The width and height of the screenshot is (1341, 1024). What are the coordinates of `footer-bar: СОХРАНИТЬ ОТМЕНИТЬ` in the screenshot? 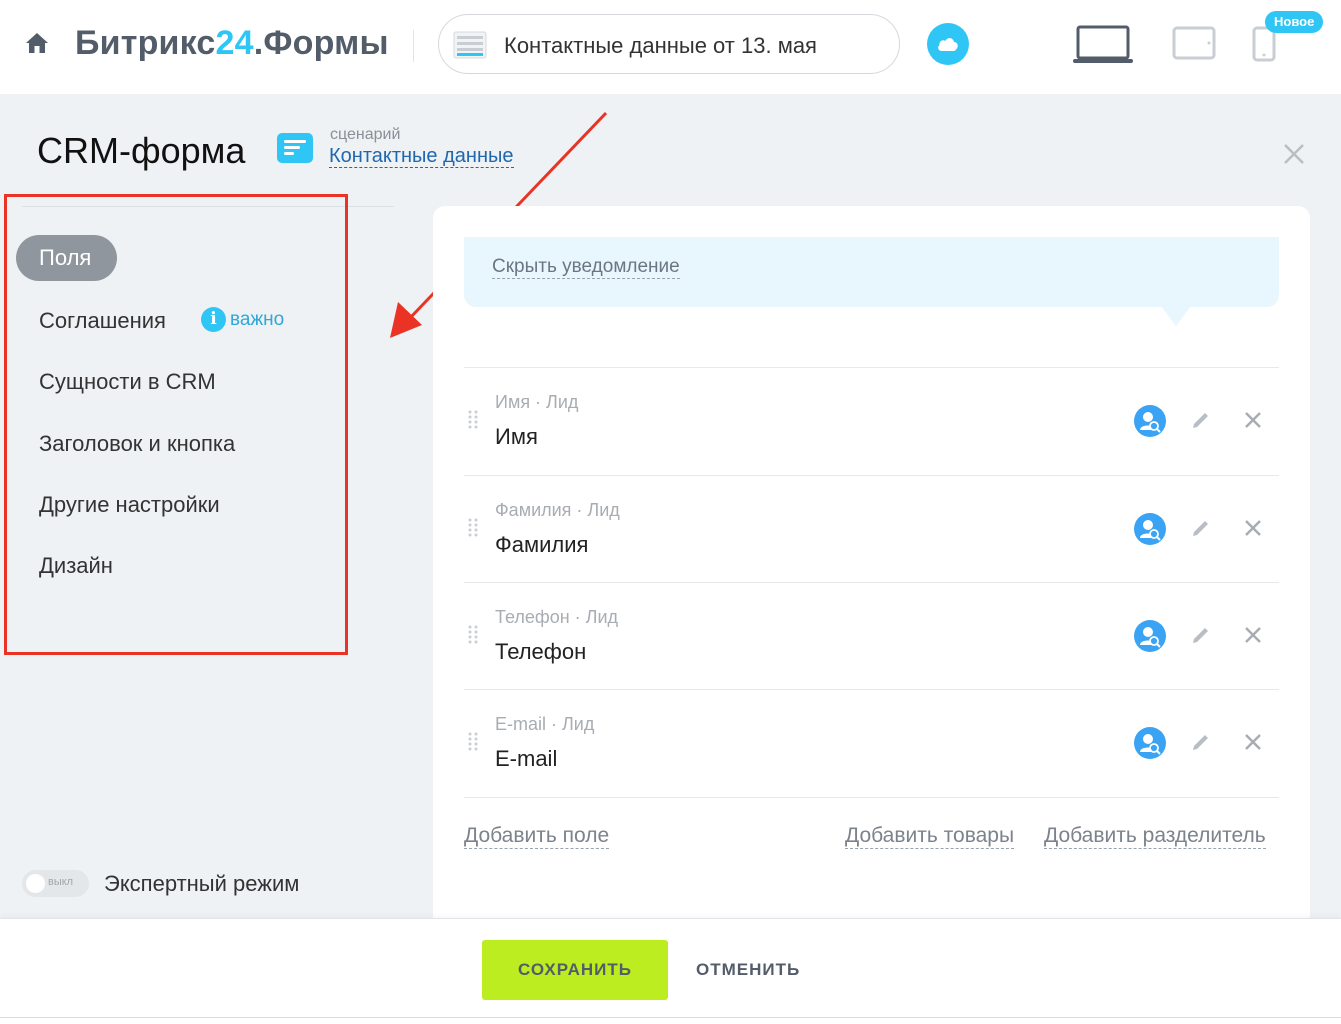 It's located at (670, 971).